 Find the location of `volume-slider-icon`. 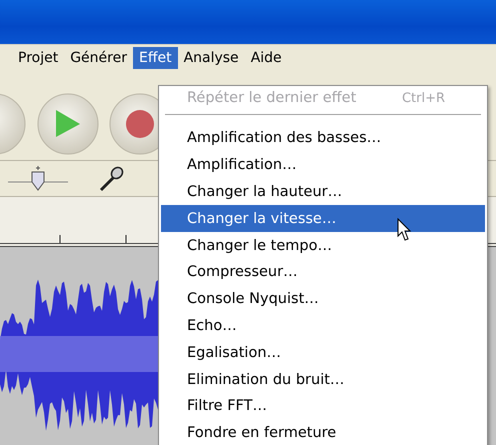

volume-slider-icon is located at coordinates (38, 179).